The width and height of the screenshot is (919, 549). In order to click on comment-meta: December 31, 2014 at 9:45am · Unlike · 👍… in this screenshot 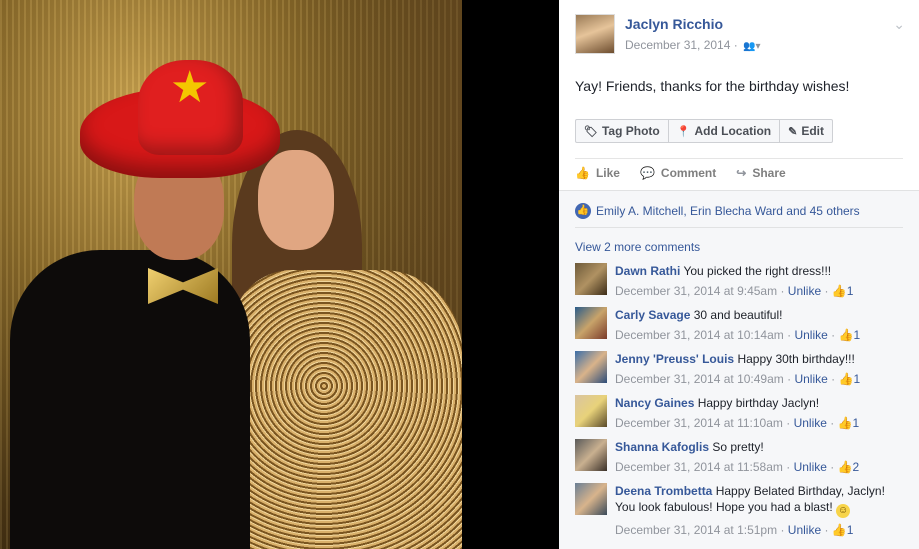, I will do `click(734, 291)`.